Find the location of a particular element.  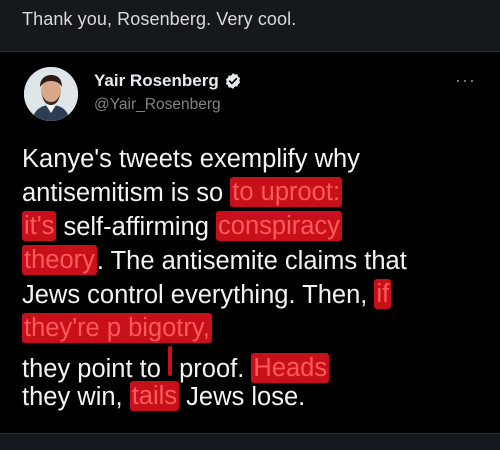

tweet-text-segment: self-affirming is located at coordinates (136, 227).